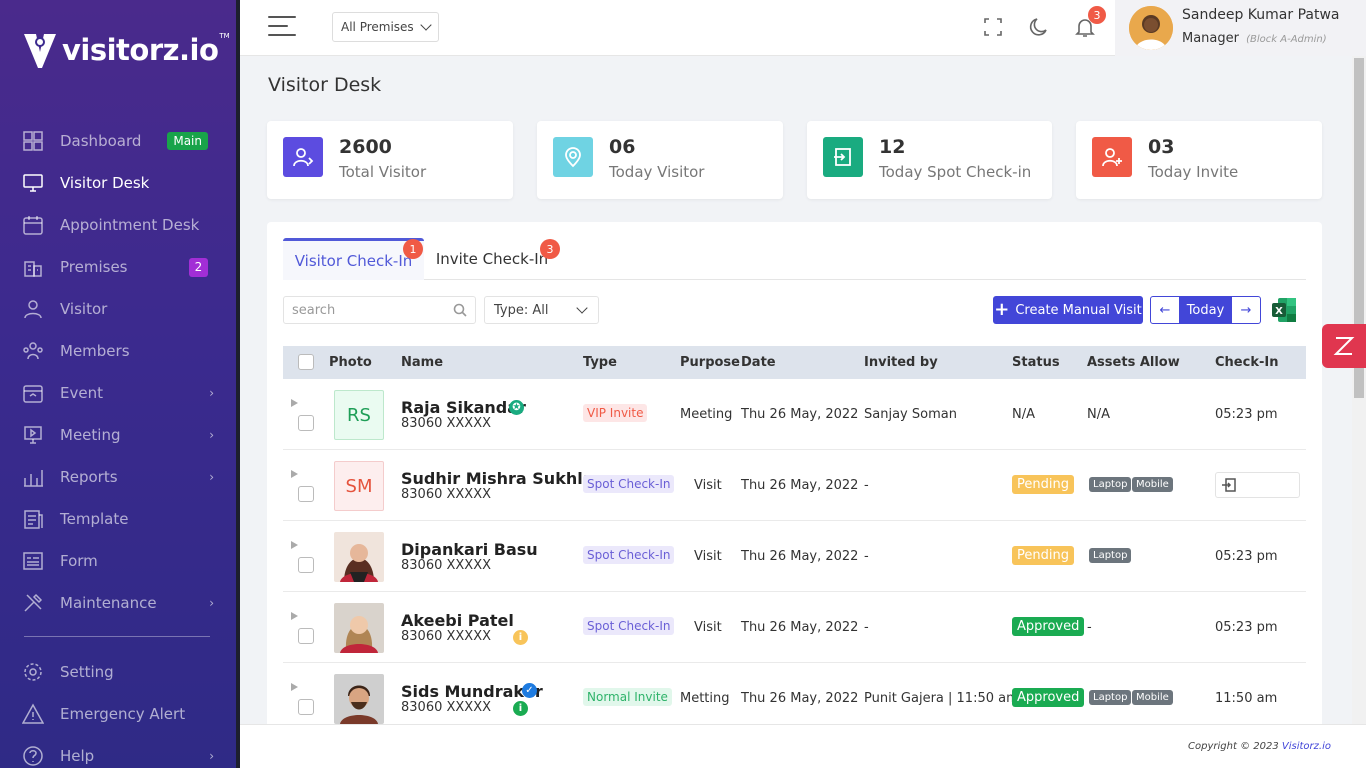 The height and width of the screenshot is (768, 1366). What do you see at coordinates (1344, 346) in the screenshot?
I see `quick-action-button` at bounding box center [1344, 346].